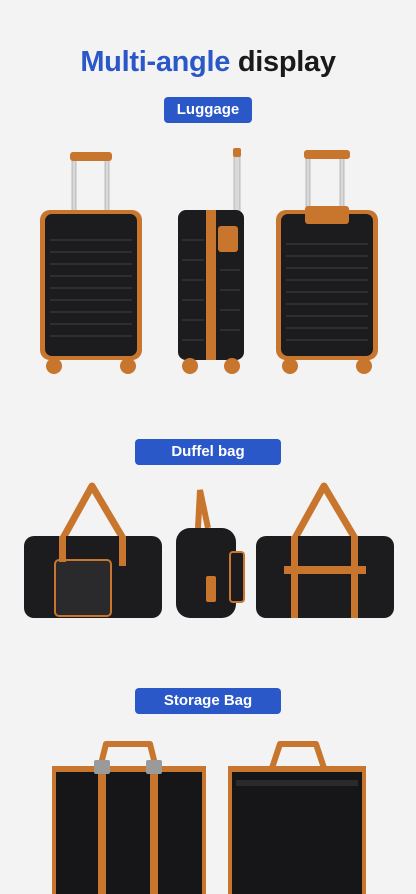 The height and width of the screenshot is (894, 416). I want to click on luggage-side-view, so click(211, 261).